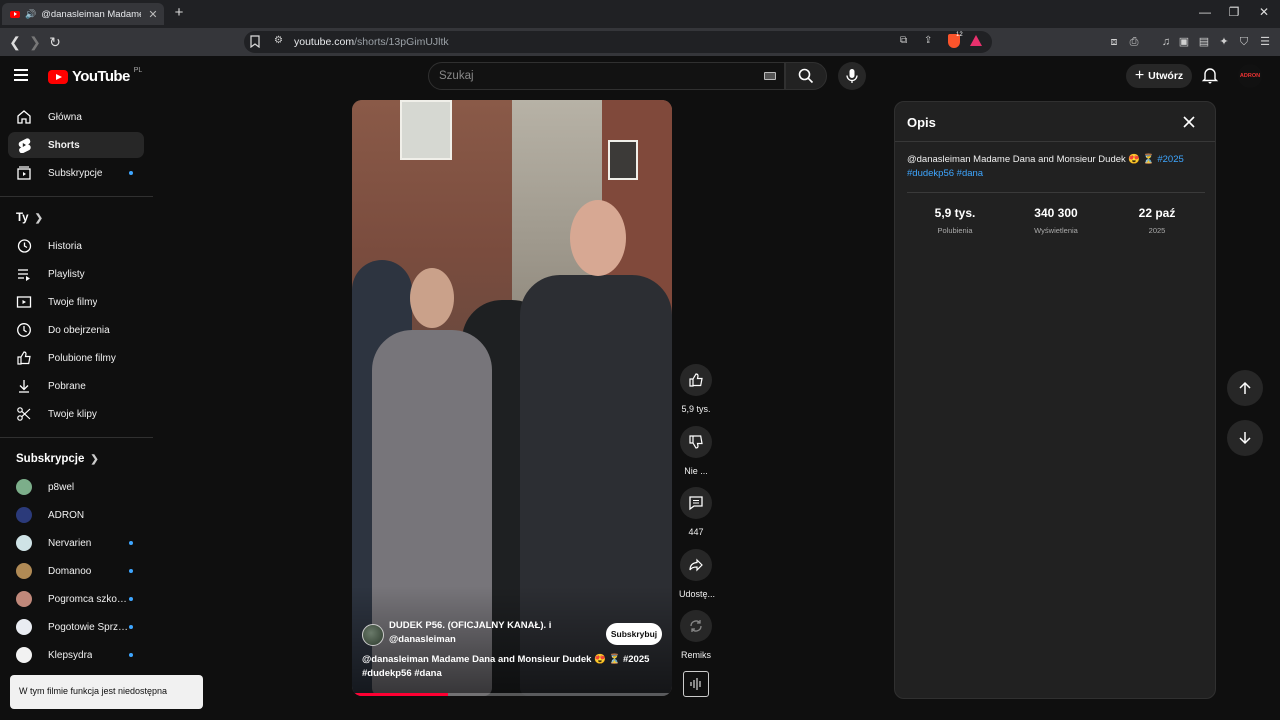 The height and width of the screenshot is (720, 1280). Describe the element at coordinates (930, 173) in the screenshot. I see `hashtag-link: #dudekp56` at that location.